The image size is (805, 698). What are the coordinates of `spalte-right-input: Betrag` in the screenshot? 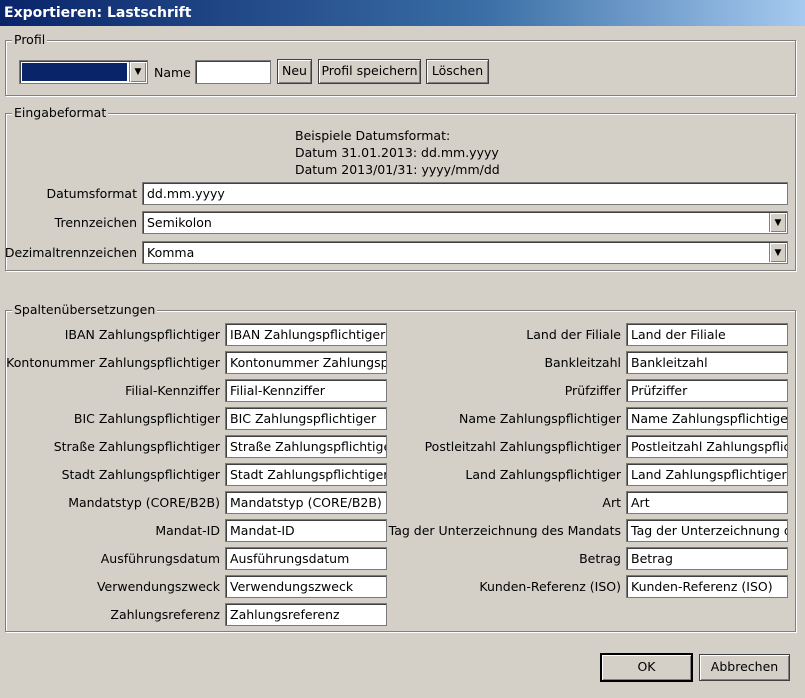 It's located at (707, 558).